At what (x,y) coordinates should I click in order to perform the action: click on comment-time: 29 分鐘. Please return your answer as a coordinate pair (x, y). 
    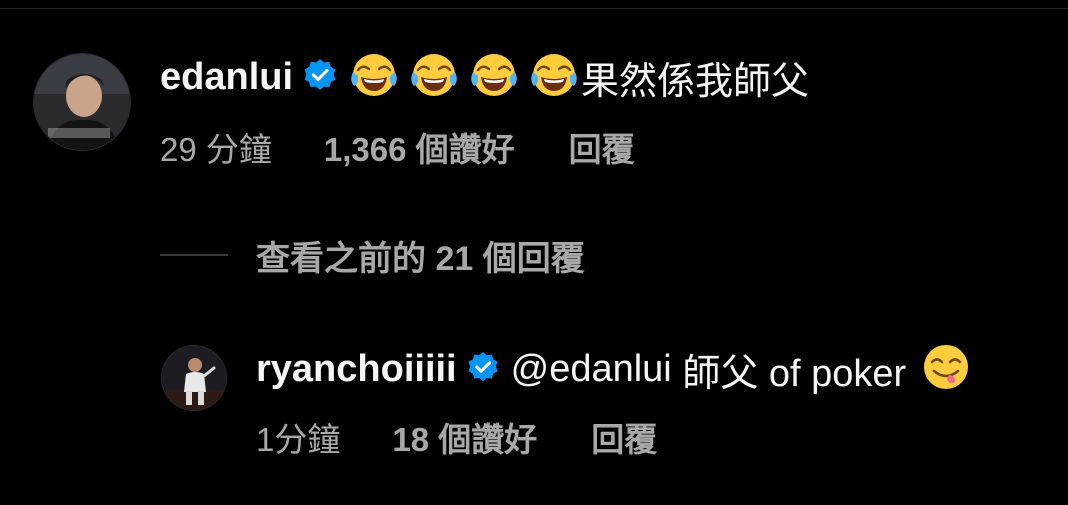
    Looking at the image, I should click on (216, 149).